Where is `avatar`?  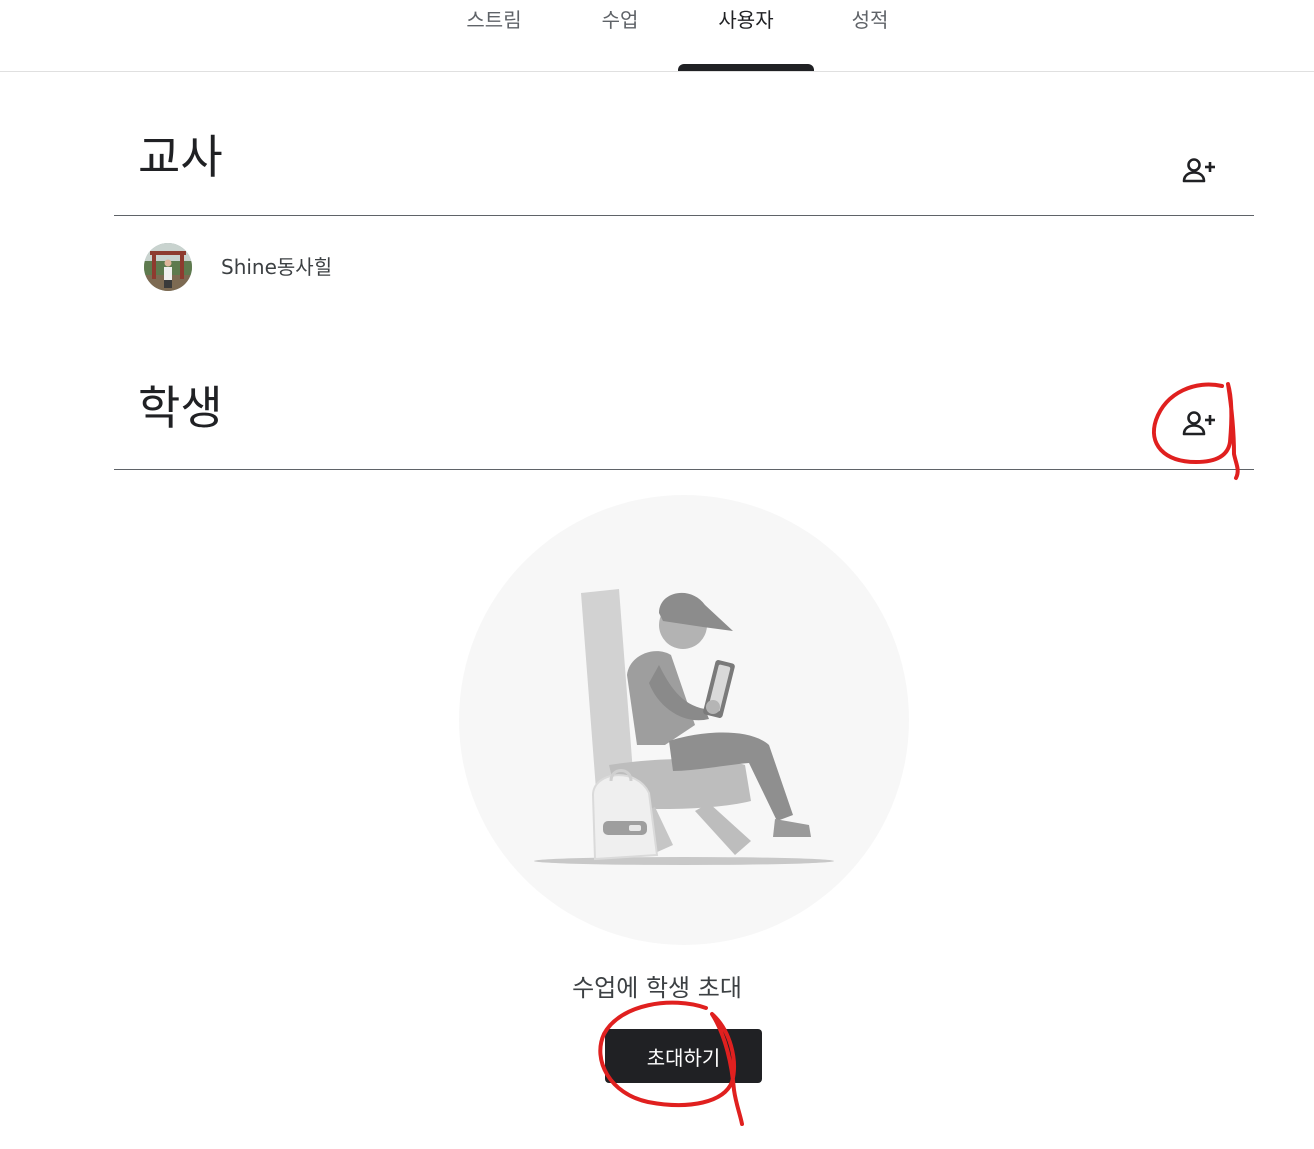
avatar is located at coordinates (168, 267).